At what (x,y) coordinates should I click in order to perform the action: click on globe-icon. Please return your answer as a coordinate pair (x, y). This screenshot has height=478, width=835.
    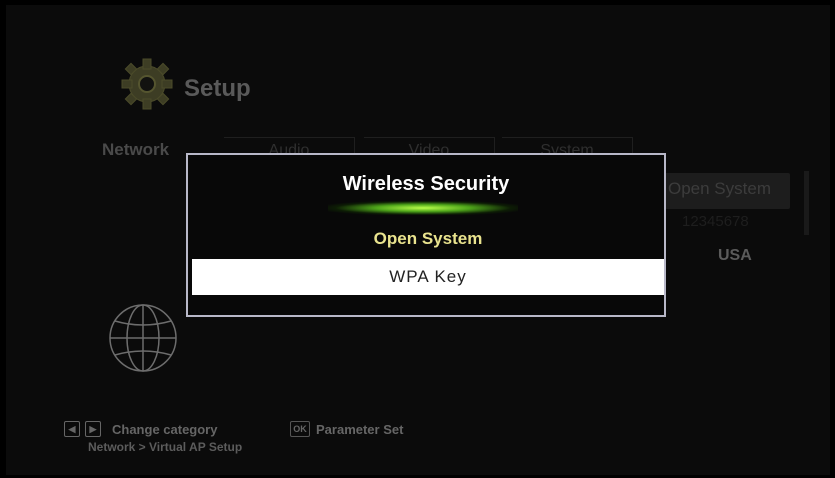
    Looking at the image, I should click on (143, 338).